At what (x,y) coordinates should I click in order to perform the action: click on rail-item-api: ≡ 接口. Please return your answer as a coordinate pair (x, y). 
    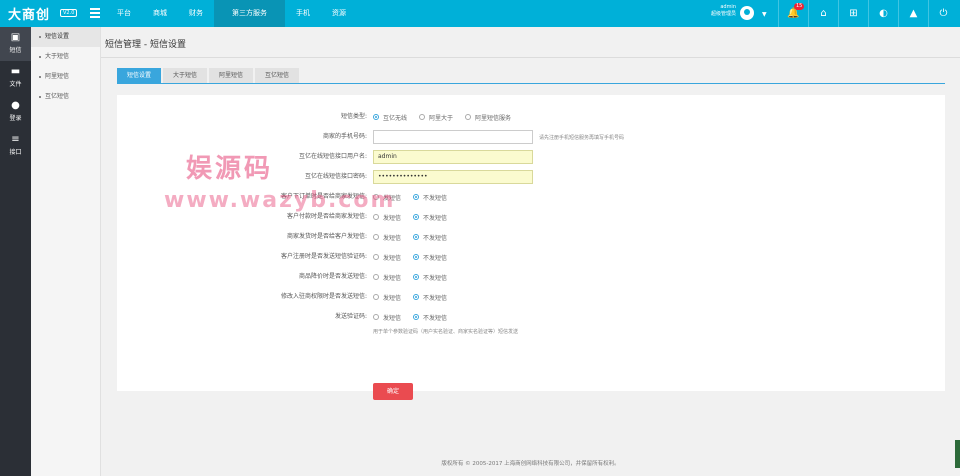
    Looking at the image, I should click on (15, 146).